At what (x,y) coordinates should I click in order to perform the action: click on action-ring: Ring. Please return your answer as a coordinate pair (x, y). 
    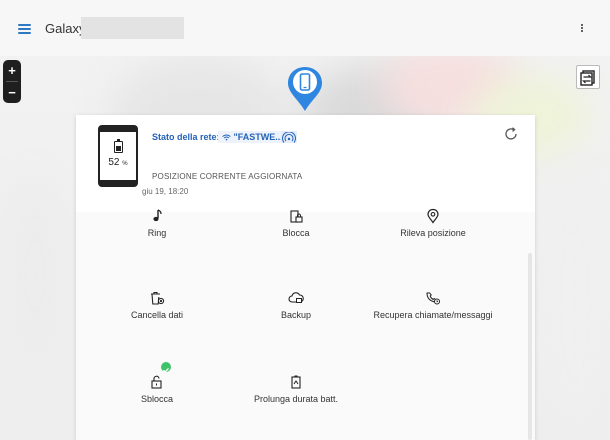
    Looking at the image, I should click on (157, 223).